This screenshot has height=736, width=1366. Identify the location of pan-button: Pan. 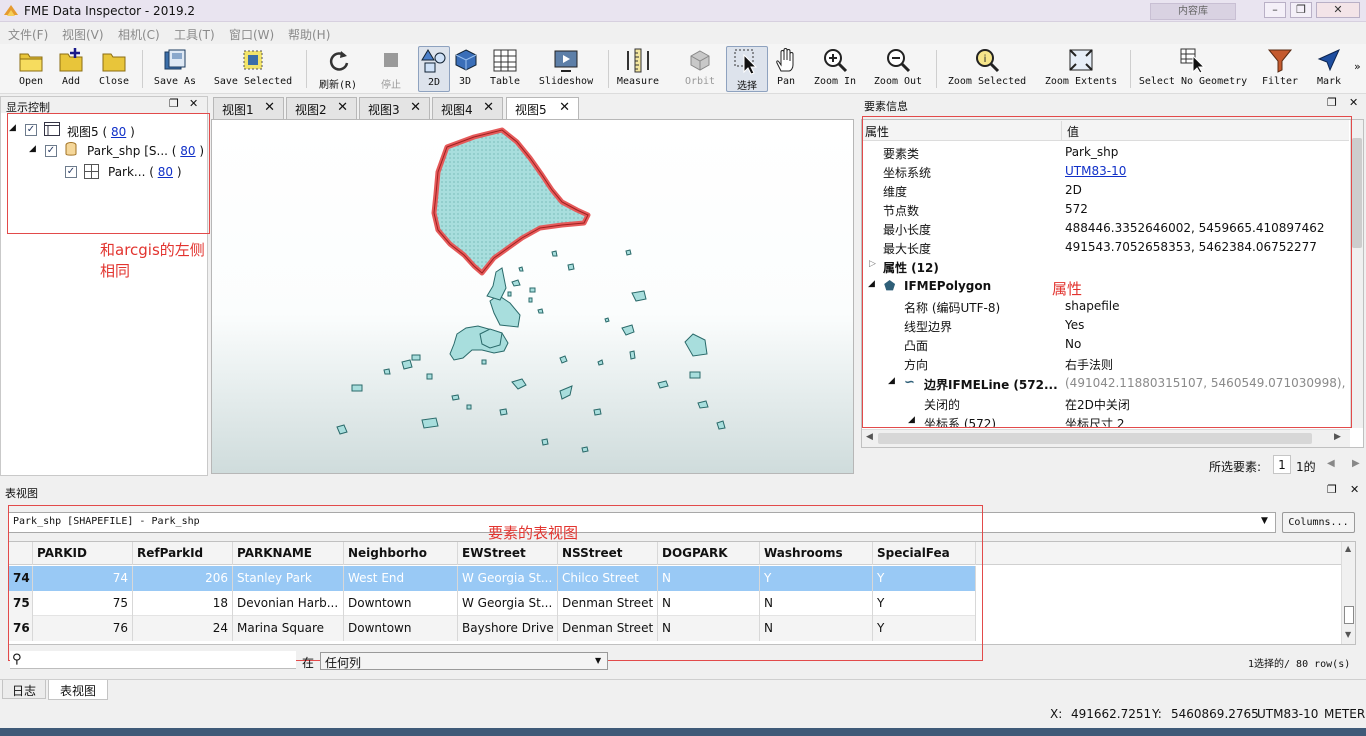
(786, 69).